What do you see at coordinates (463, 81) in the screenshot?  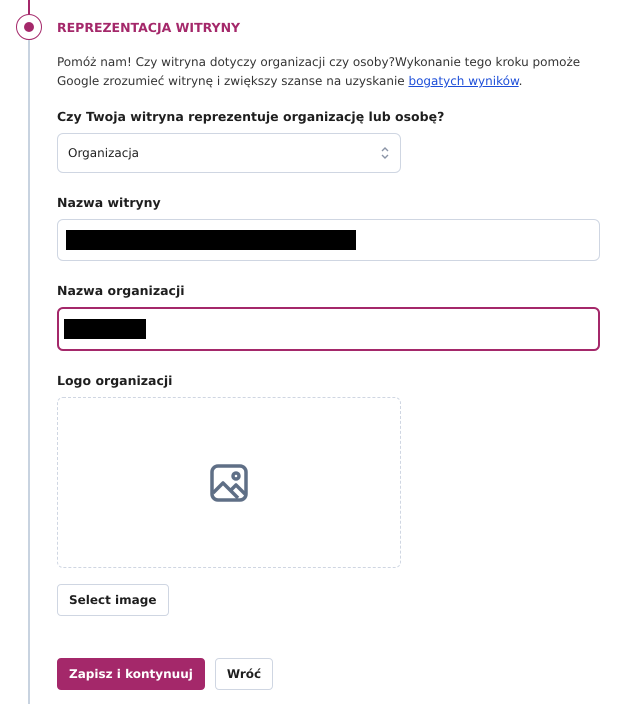 I see `rich-results-link: bogatych wyników` at bounding box center [463, 81].